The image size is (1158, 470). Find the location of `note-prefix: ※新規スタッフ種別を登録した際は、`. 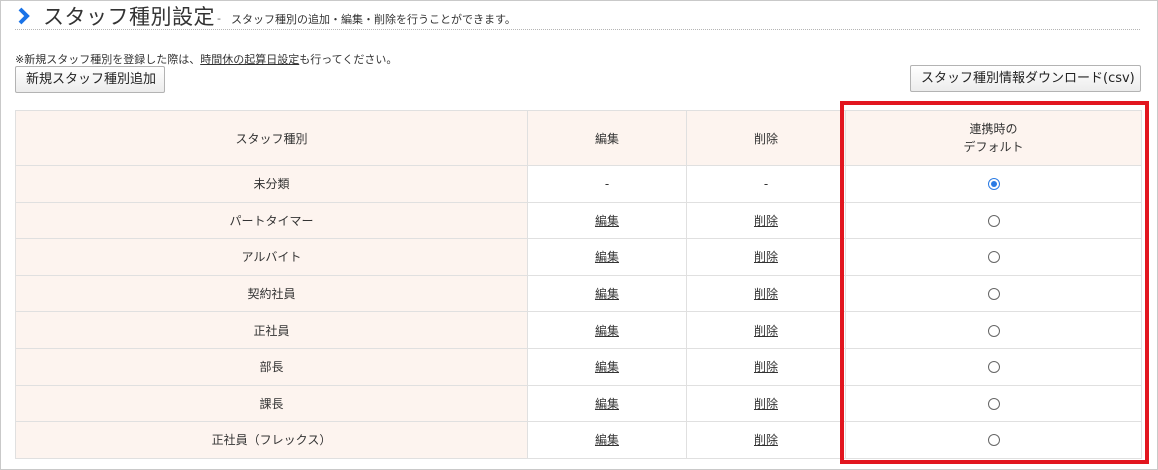

note-prefix: ※新規スタッフ種別を登録した際は、 is located at coordinates (108, 59).